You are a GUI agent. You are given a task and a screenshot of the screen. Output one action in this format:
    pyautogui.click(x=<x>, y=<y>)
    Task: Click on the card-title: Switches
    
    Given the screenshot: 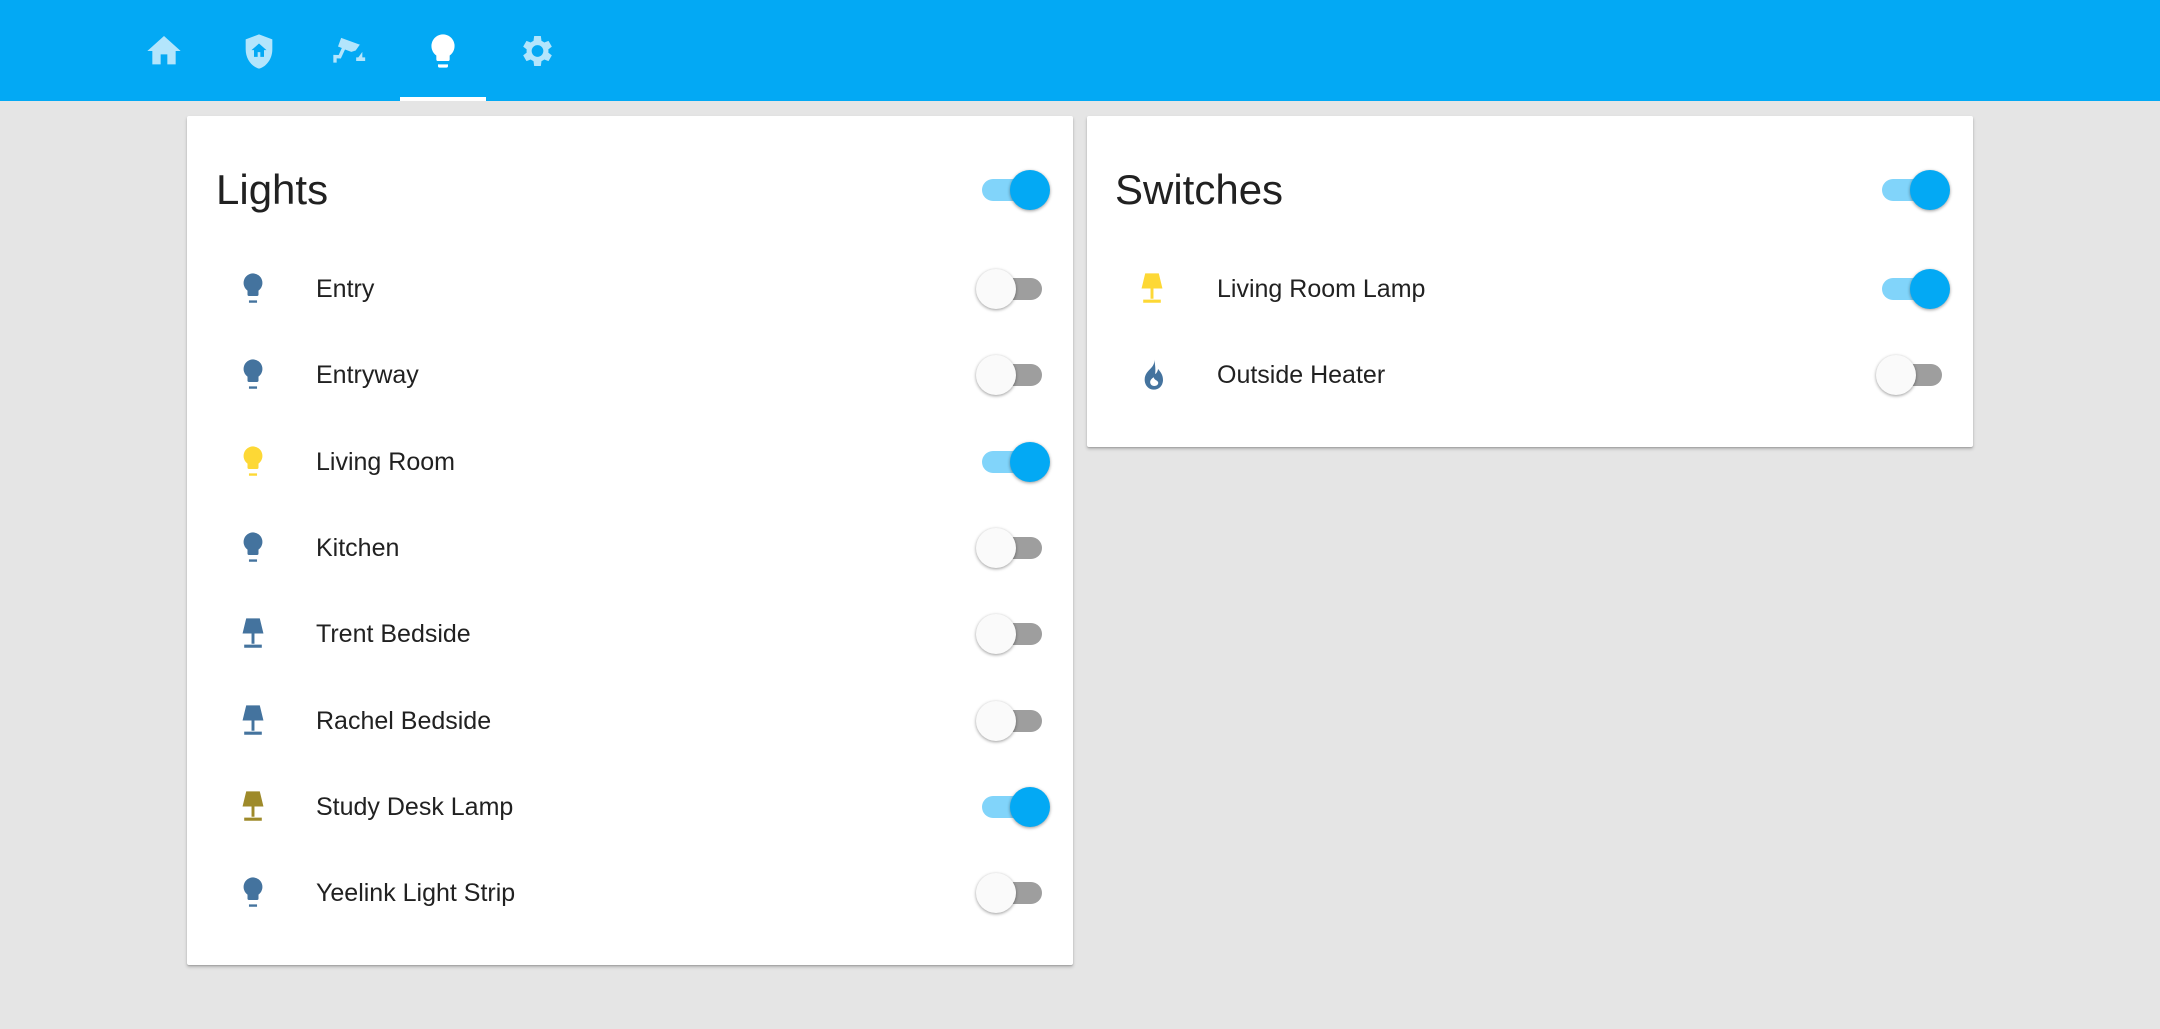 What is the action you would take?
    pyautogui.click(x=1199, y=189)
    